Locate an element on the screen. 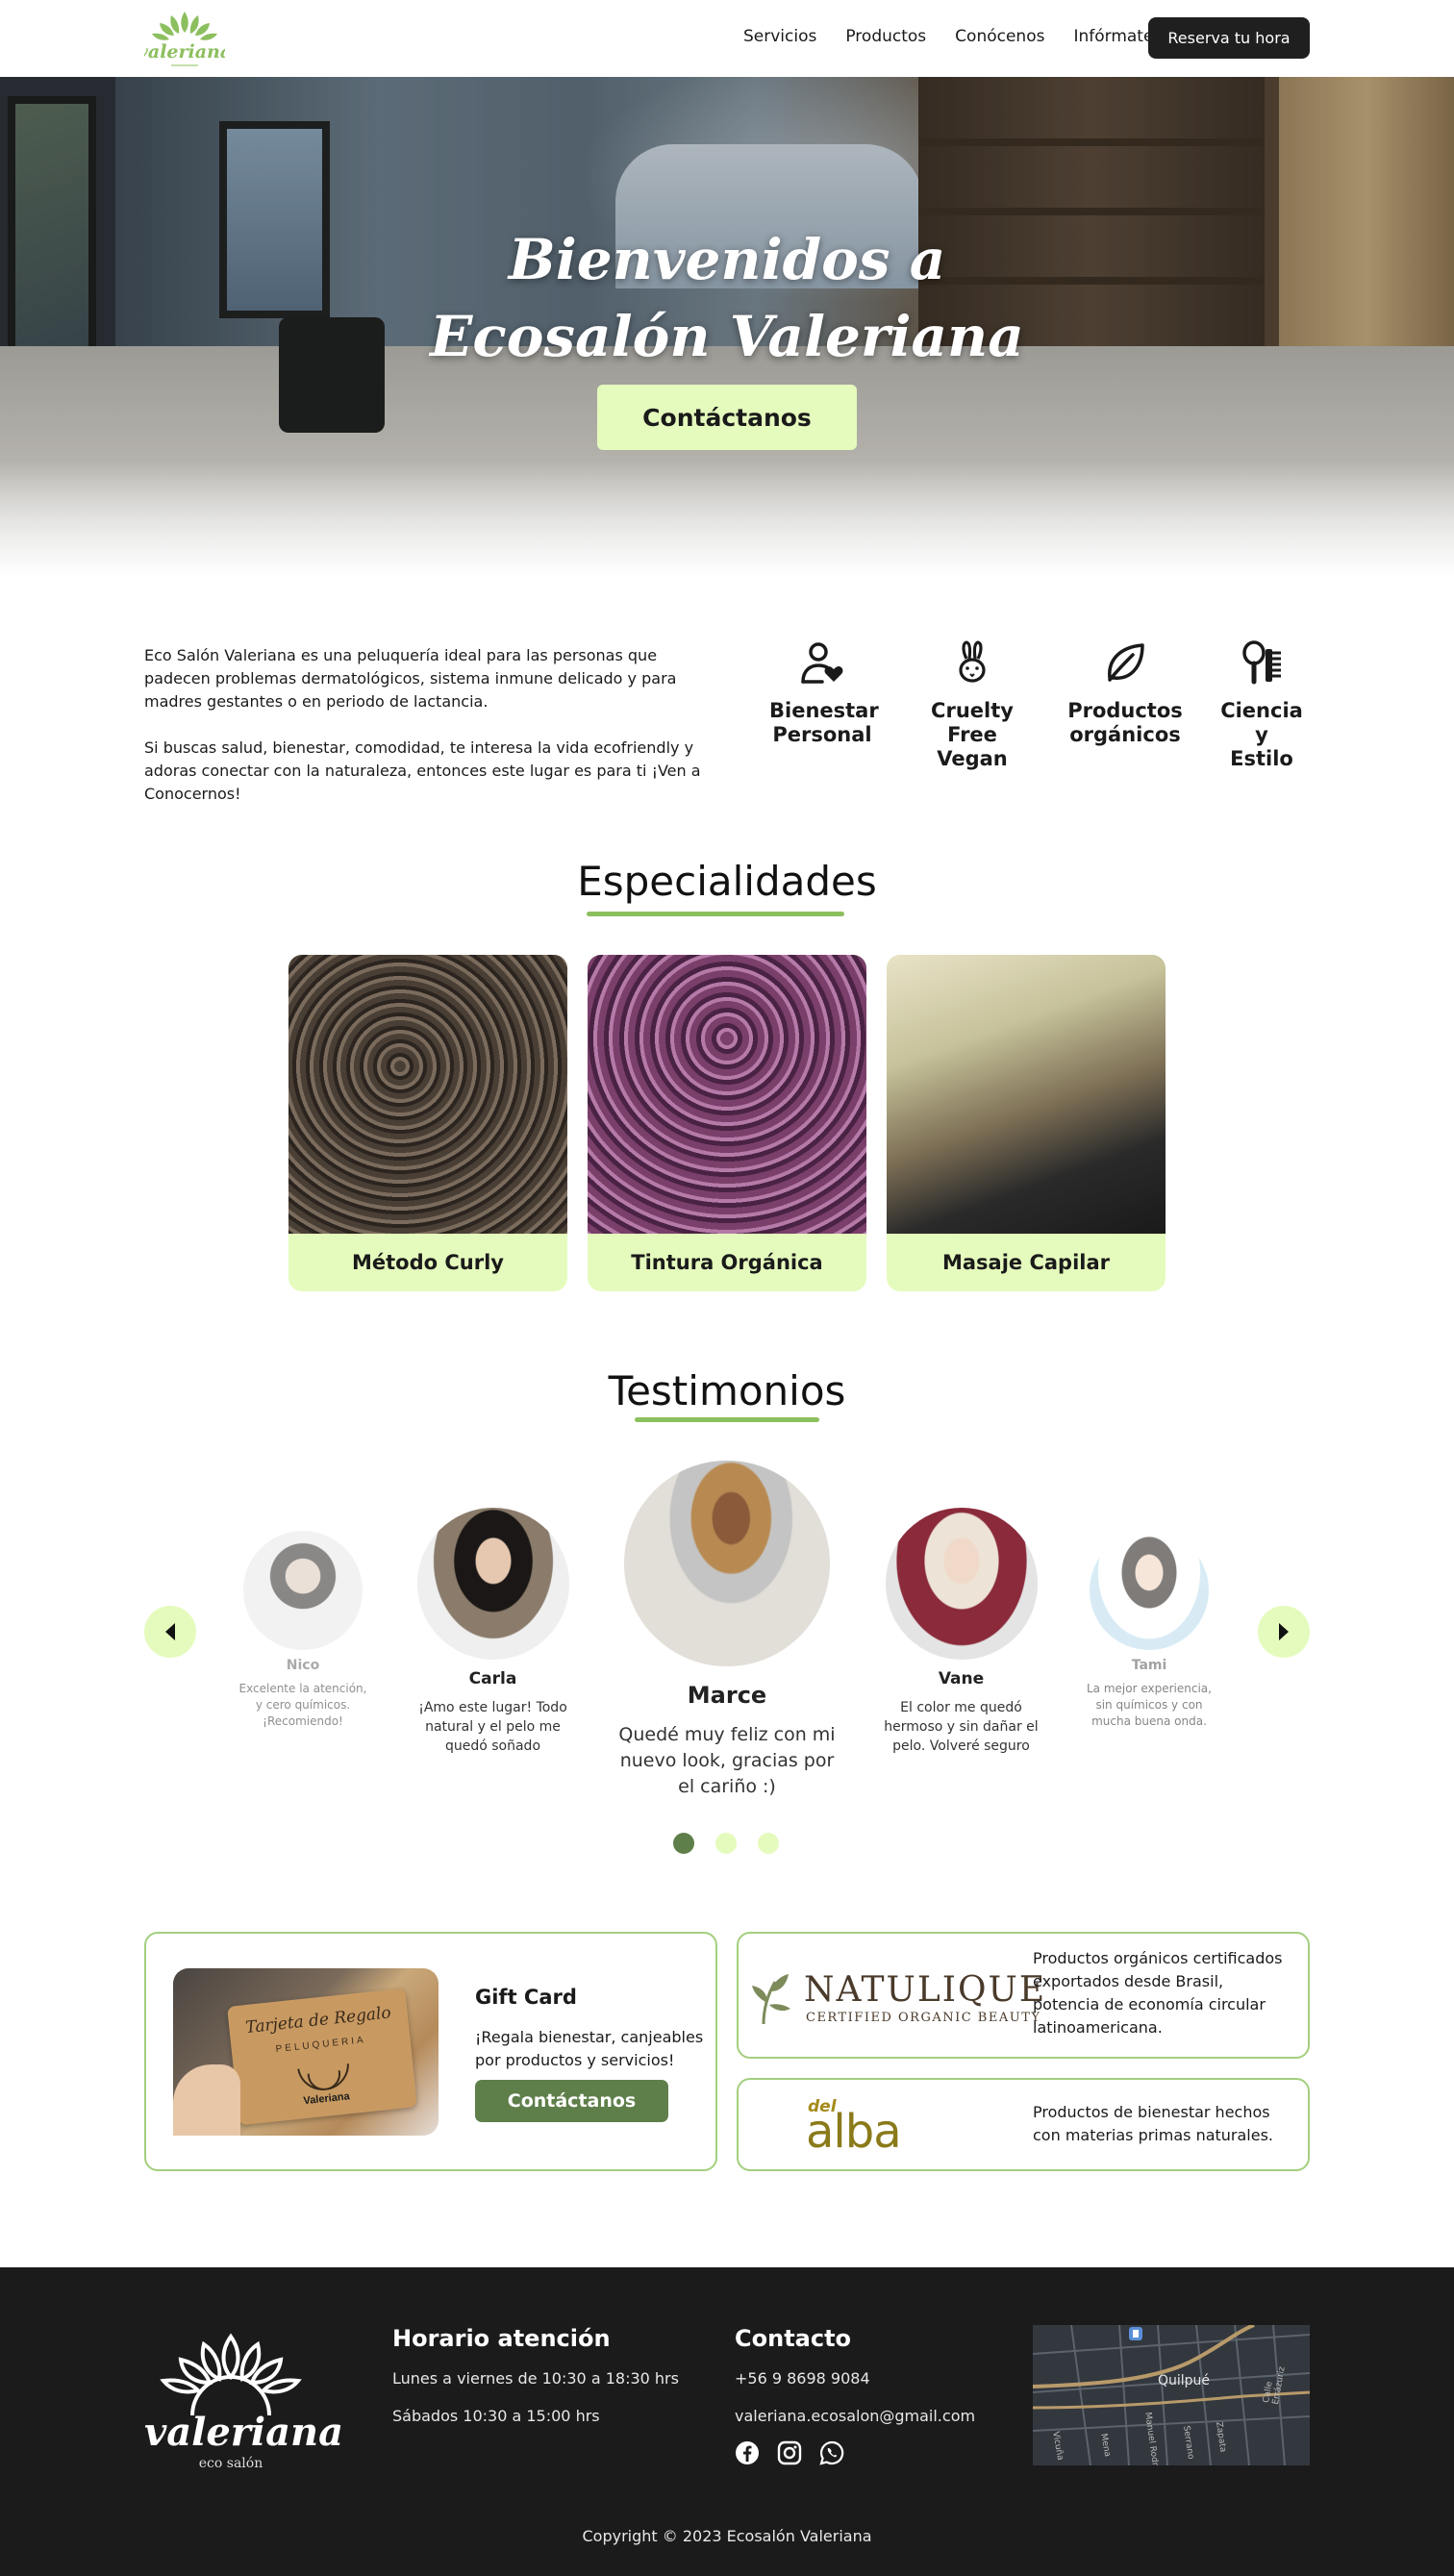  instagram-icon is located at coordinates (789, 2452).